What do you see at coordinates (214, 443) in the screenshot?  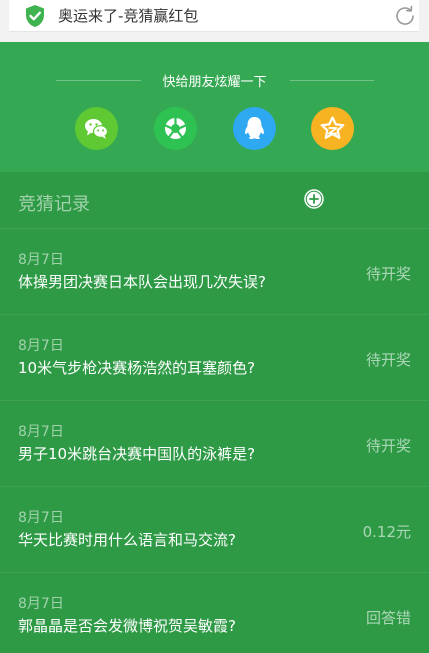 I see `list-item: 8月7日 男子10米跳台决赛中国队的泳裤是? 待开奖` at bounding box center [214, 443].